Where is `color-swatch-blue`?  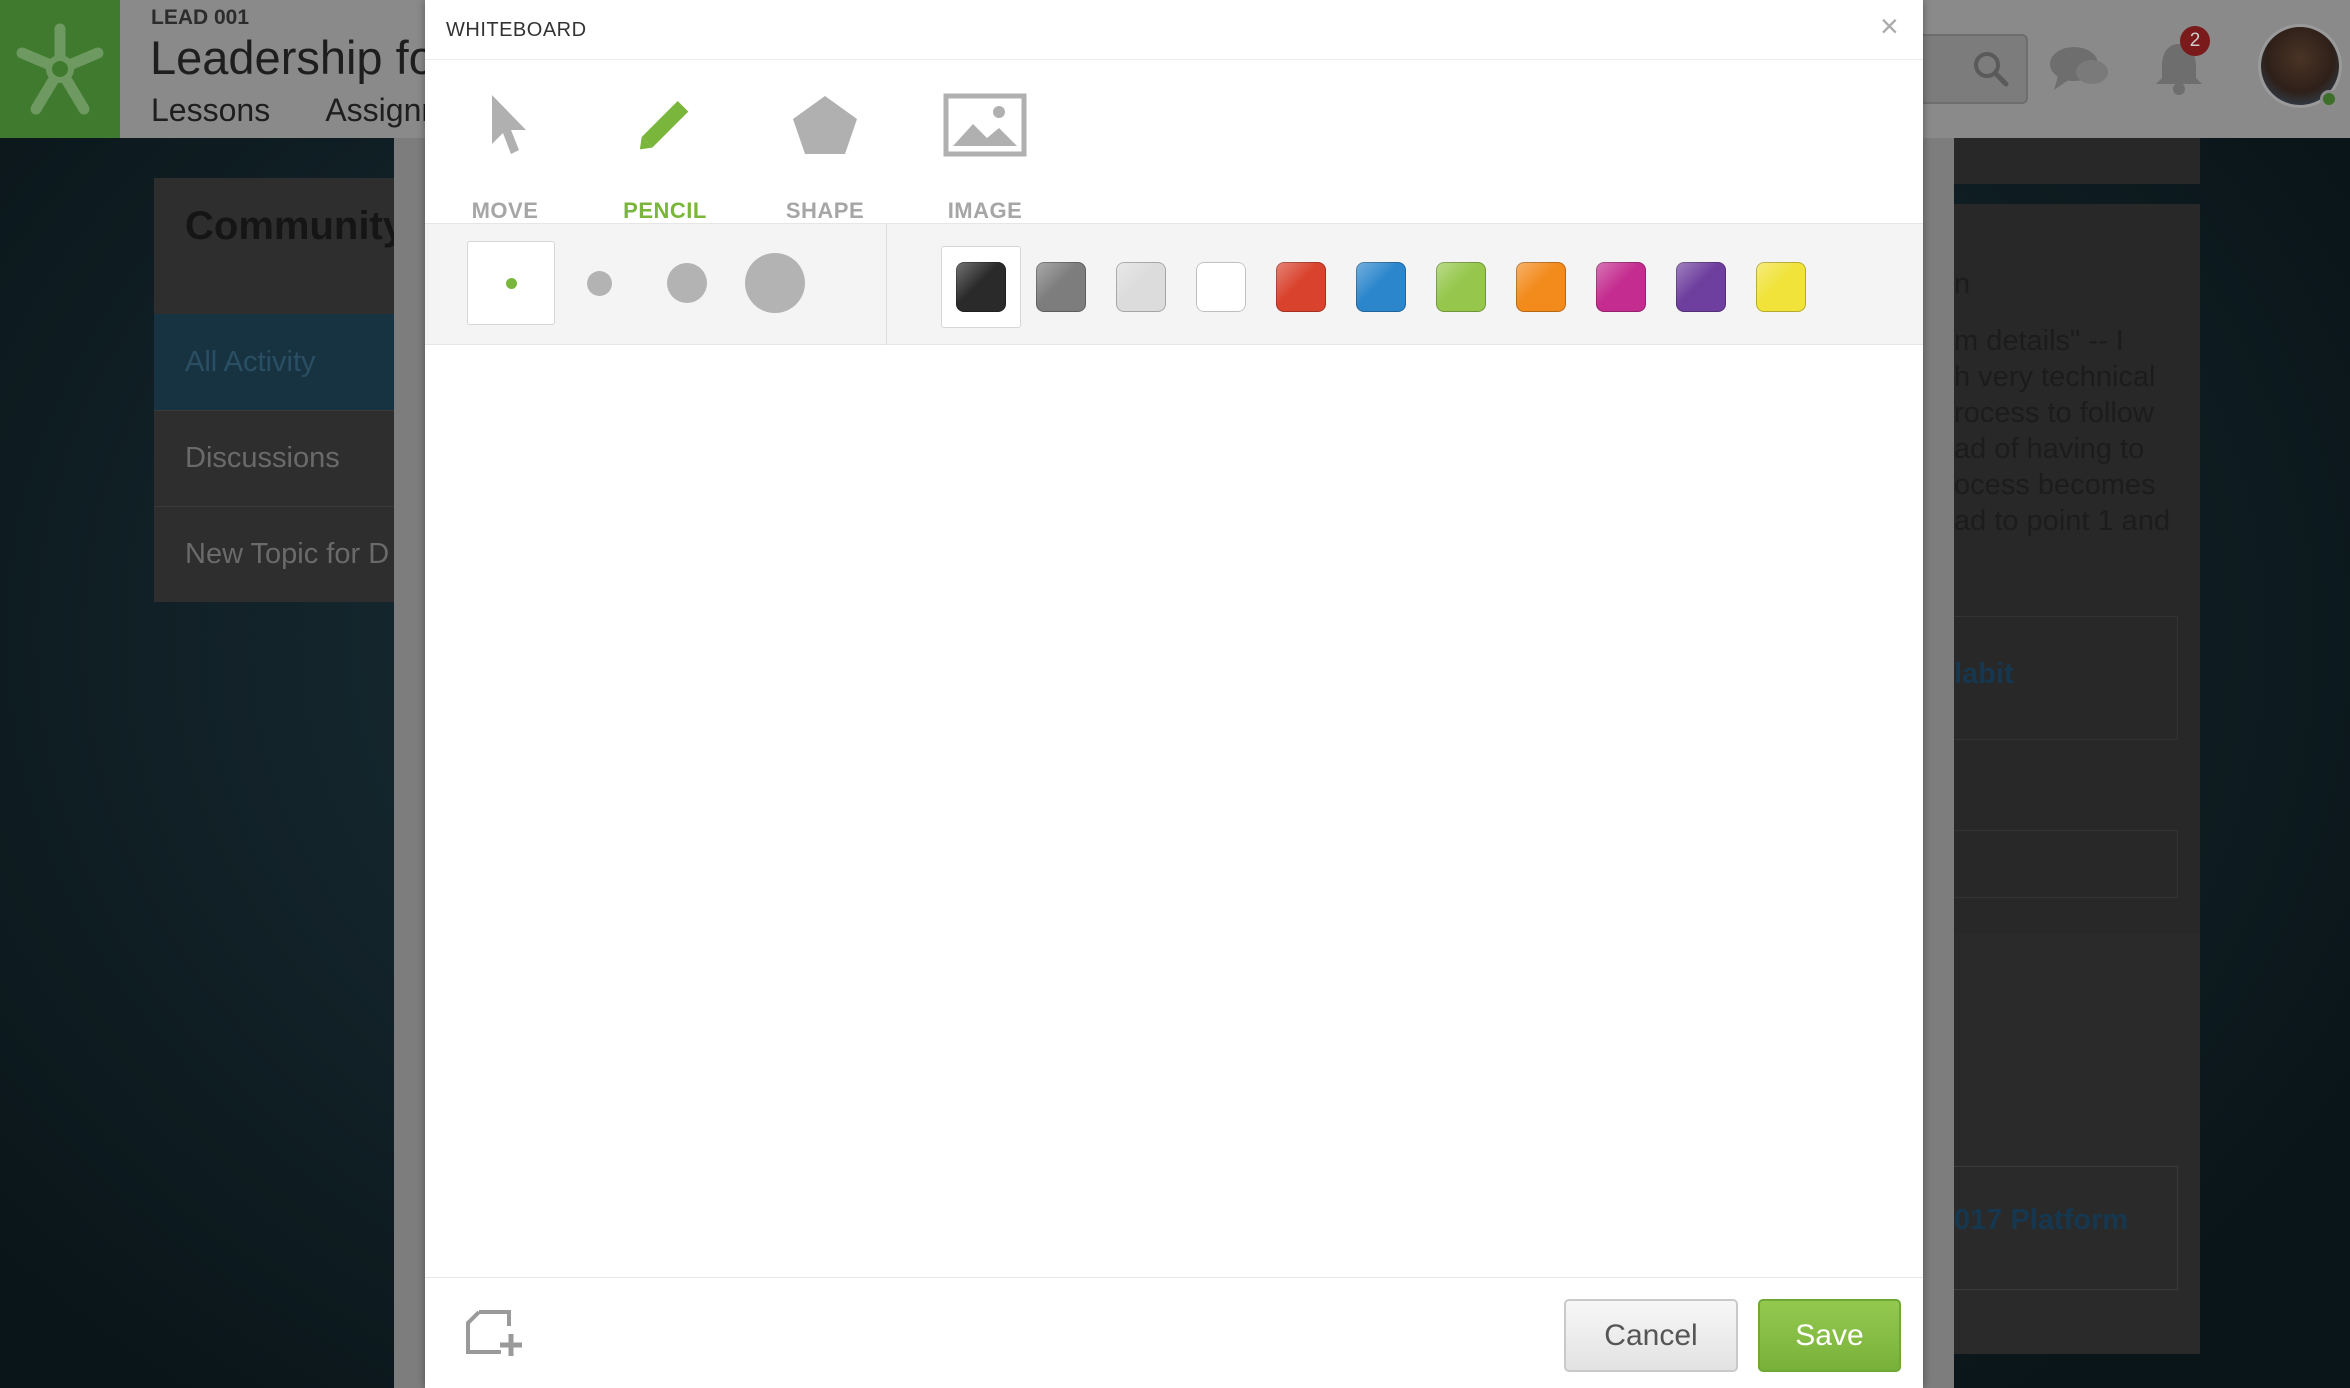
color-swatch-blue is located at coordinates (1381, 287).